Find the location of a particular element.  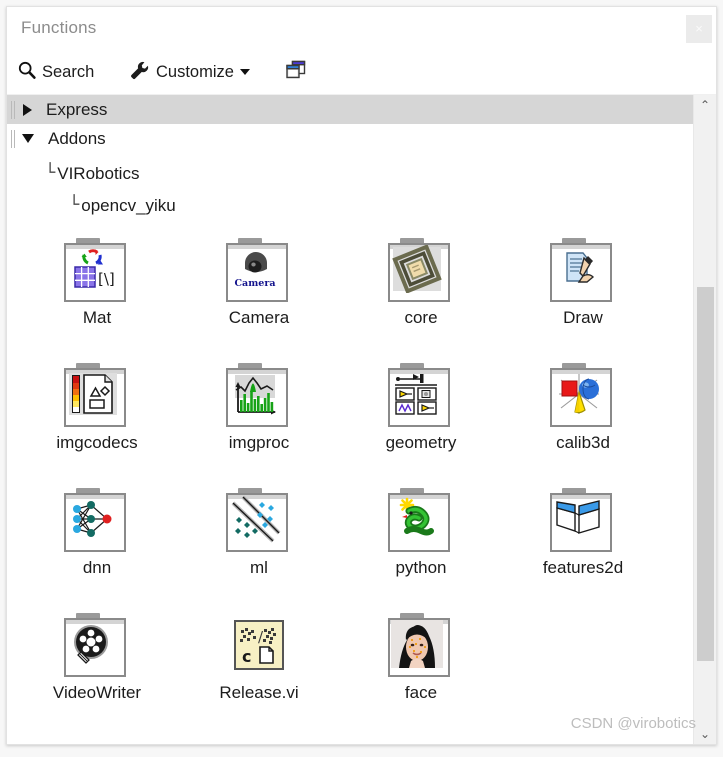

scroll-down-arrow-icon: ⌄ is located at coordinates (705, 734).